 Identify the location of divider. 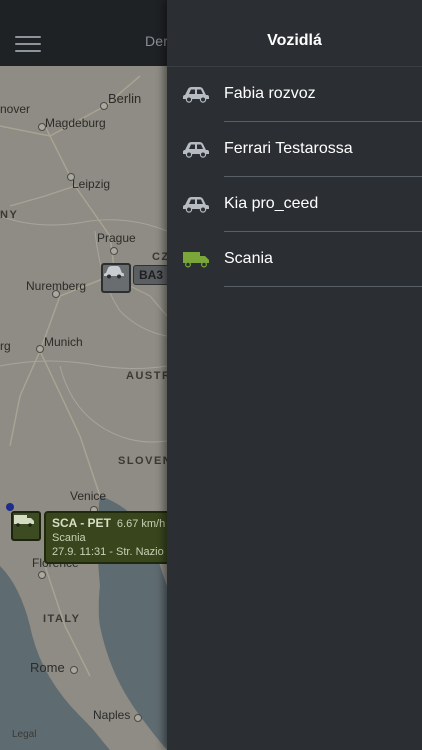
(323, 286).